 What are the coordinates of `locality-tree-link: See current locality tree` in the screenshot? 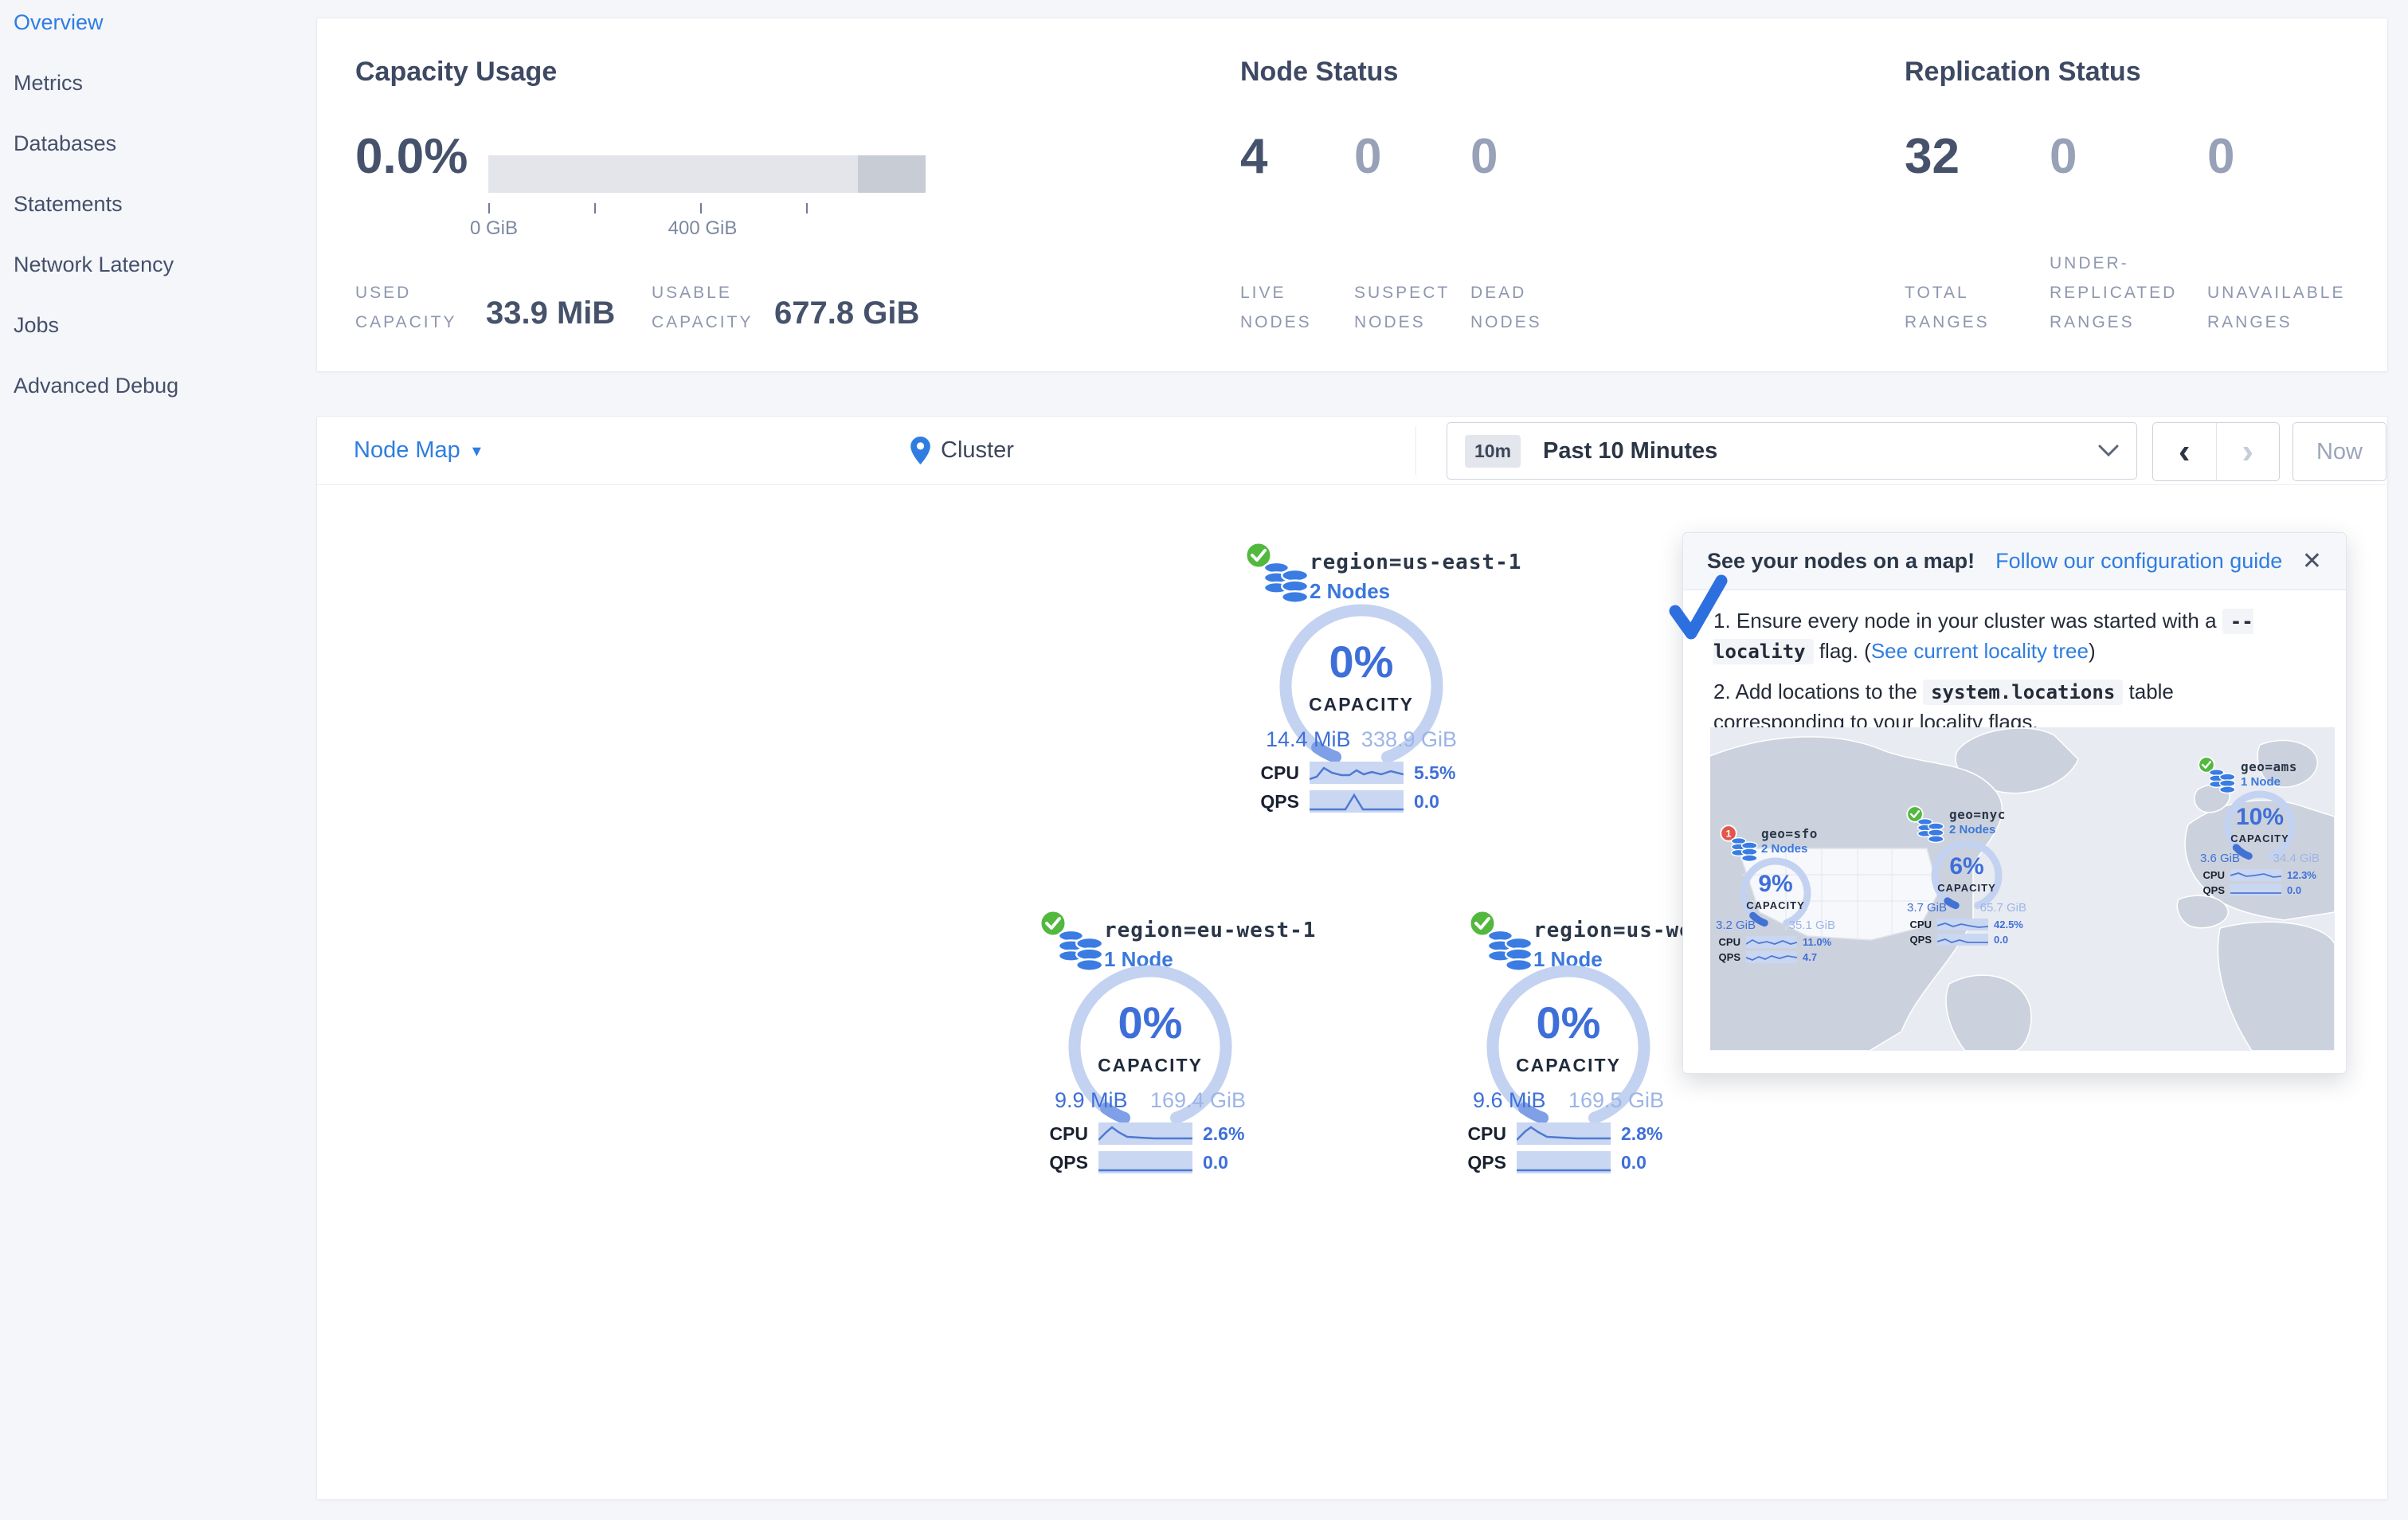 It's located at (1980, 651).